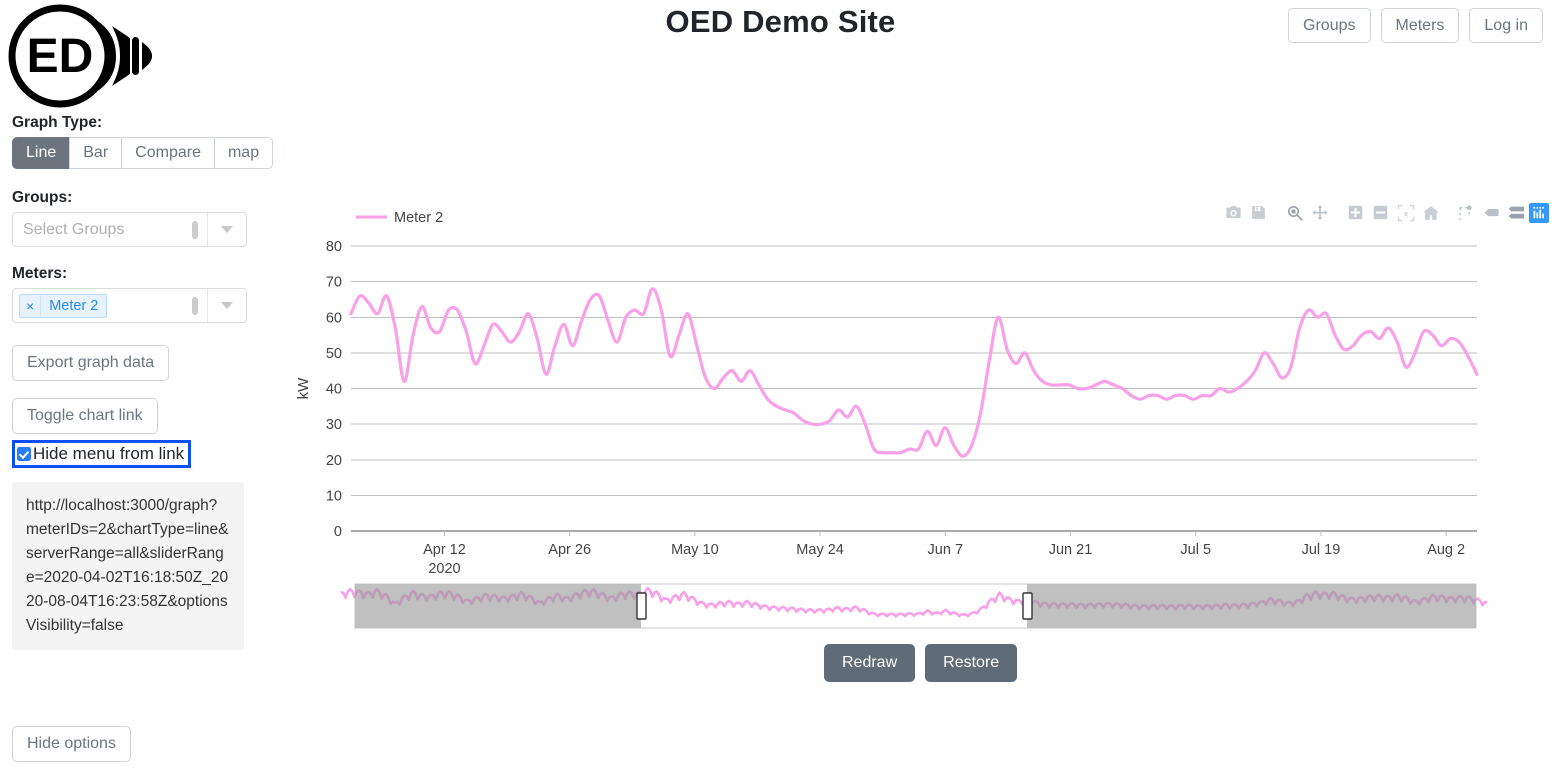 Image resolution: width=1561 pixels, height=768 pixels. Describe the element at coordinates (334, 247) in the screenshot. I see `svg-text: 80` at that location.